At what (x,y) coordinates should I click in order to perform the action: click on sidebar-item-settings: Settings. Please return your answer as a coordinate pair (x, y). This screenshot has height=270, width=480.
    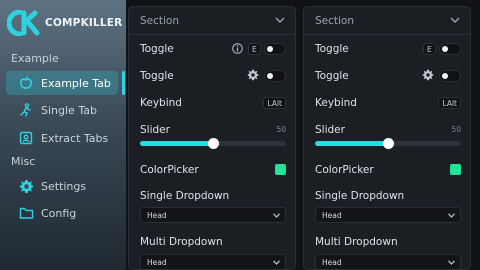
    Looking at the image, I should click on (62, 186).